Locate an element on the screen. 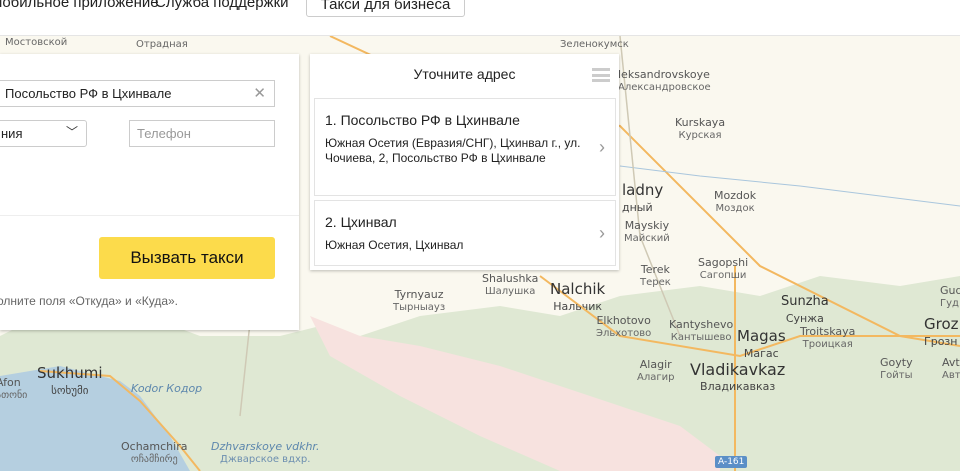 The width and height of the screenshot is (960, 471). map-label: Sunzha Сунжа is located at coordinates (805, 309).